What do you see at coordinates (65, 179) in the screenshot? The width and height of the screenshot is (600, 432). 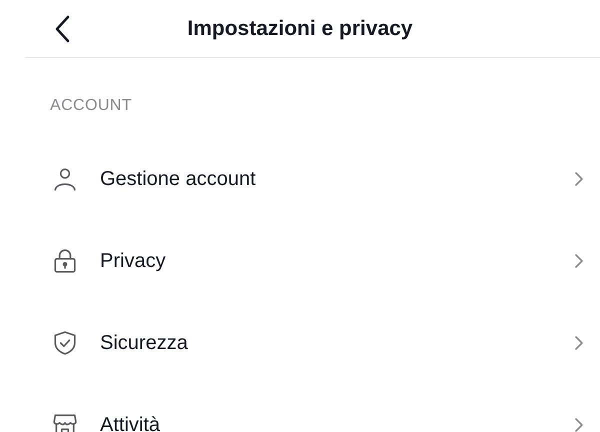 I see `person-icon` at bounding box center [65, 179].